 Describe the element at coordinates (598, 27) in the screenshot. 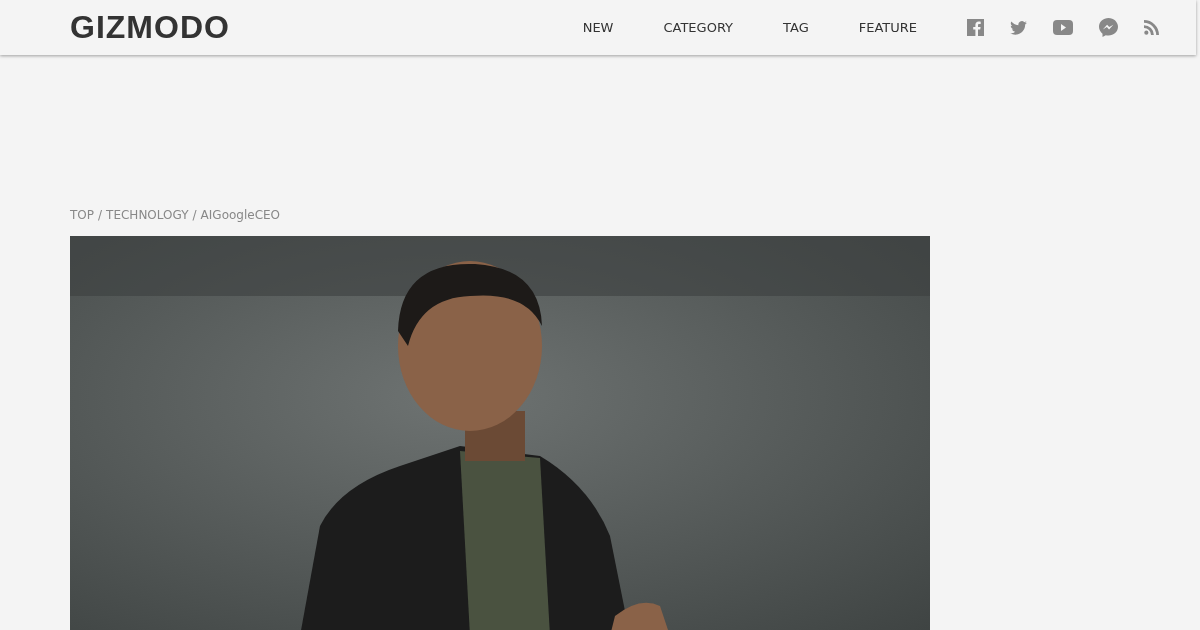

I see `nav-link: NEW` at that location.